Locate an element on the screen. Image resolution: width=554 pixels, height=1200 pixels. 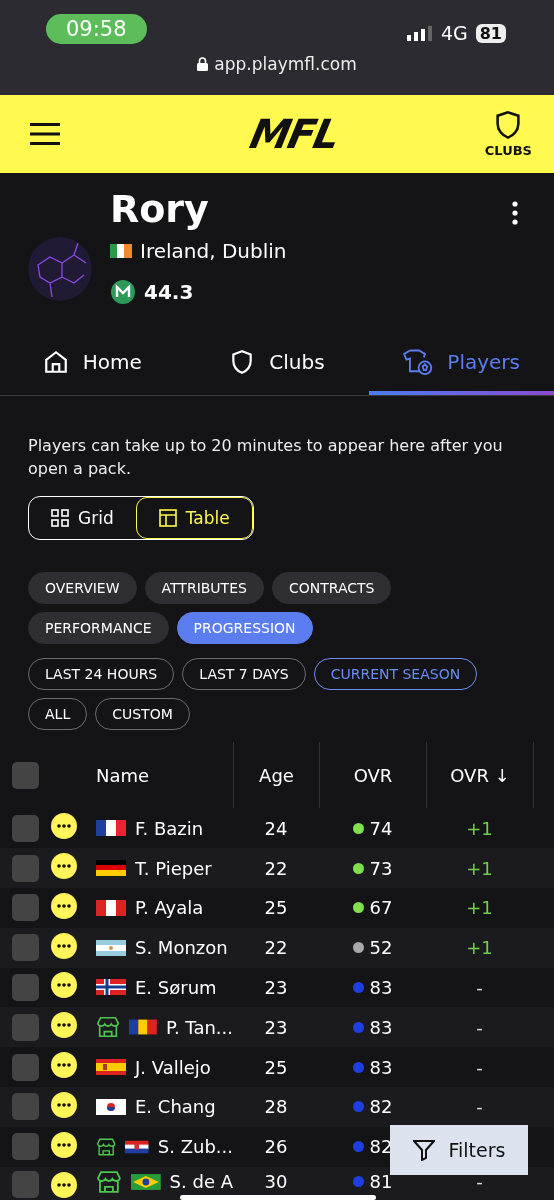
filter-icon is located at coordinates (423, 1150).